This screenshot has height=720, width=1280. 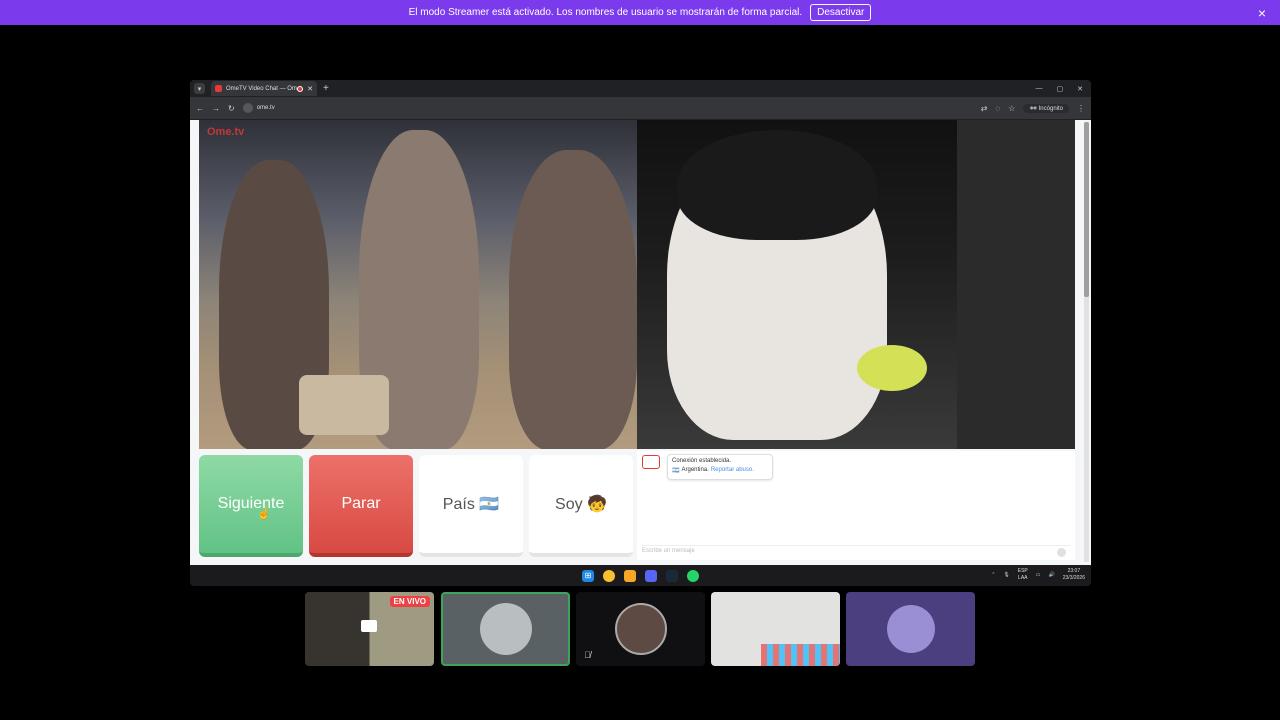 What do you see at coordinates (777, 185) in the screenshot?
I see `hair-shape` at bounding box center [777, 185].